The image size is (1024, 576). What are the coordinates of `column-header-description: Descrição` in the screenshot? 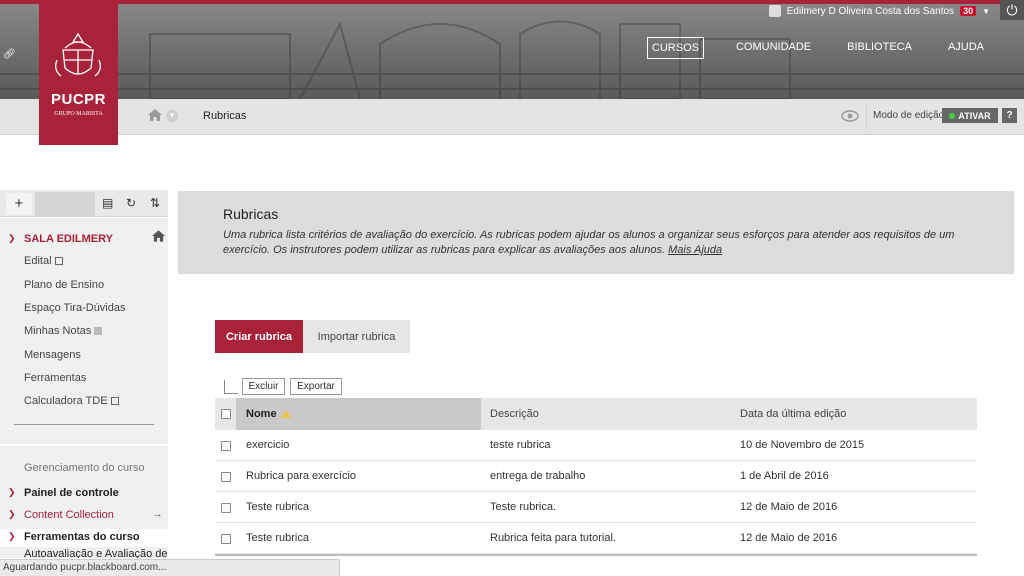 It's located at (514, 414).